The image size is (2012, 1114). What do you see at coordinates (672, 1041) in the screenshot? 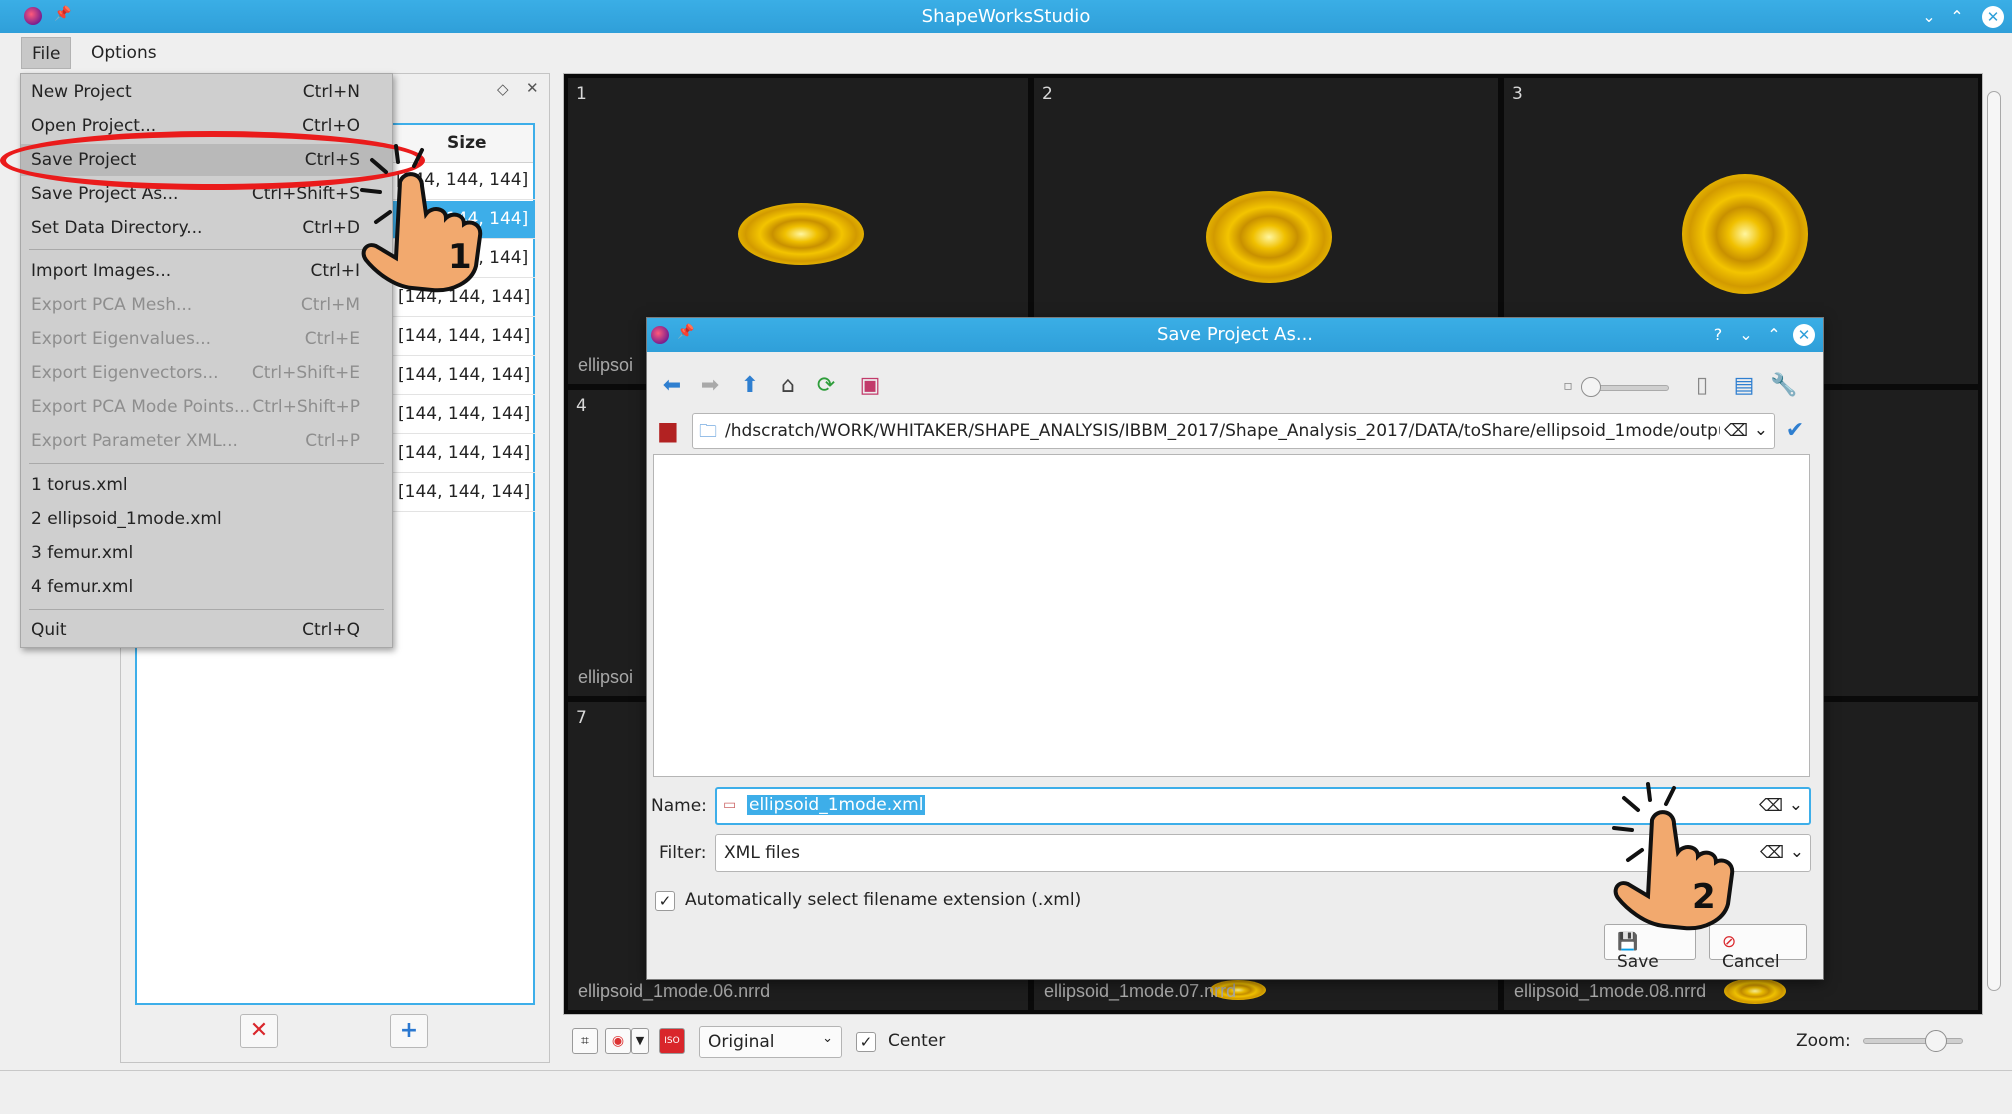
I see `iso-button: ISO` at bounding box center [672, 1041].